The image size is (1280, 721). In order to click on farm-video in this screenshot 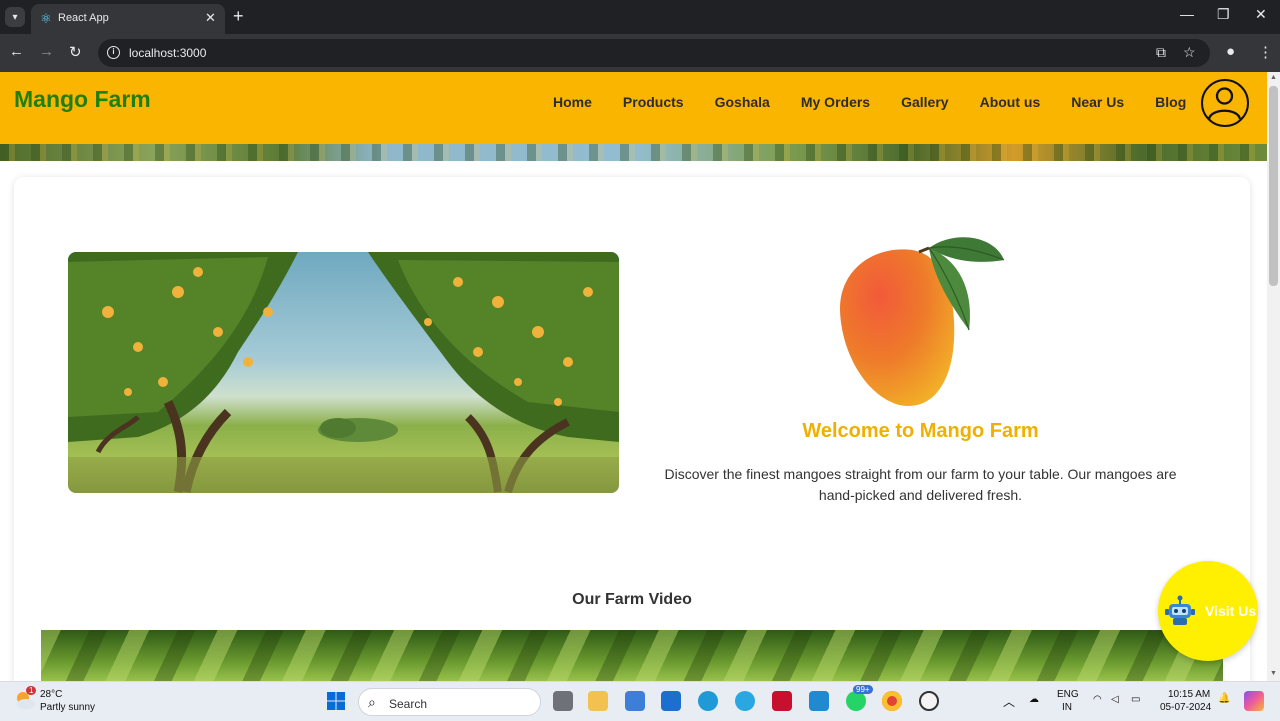, I will do `click(632, 655)`.